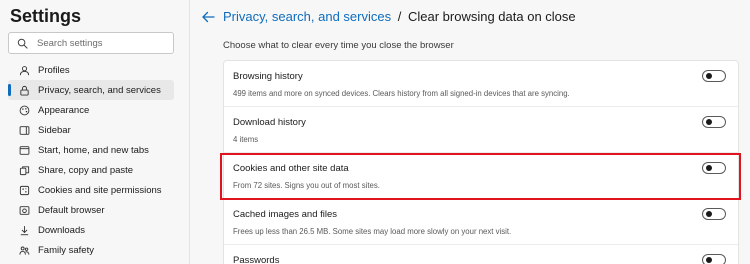 The height and width of the screenshot is (264, 750). I want to click on sidebar-item-family-safety: Family safety, so click(91, 250).